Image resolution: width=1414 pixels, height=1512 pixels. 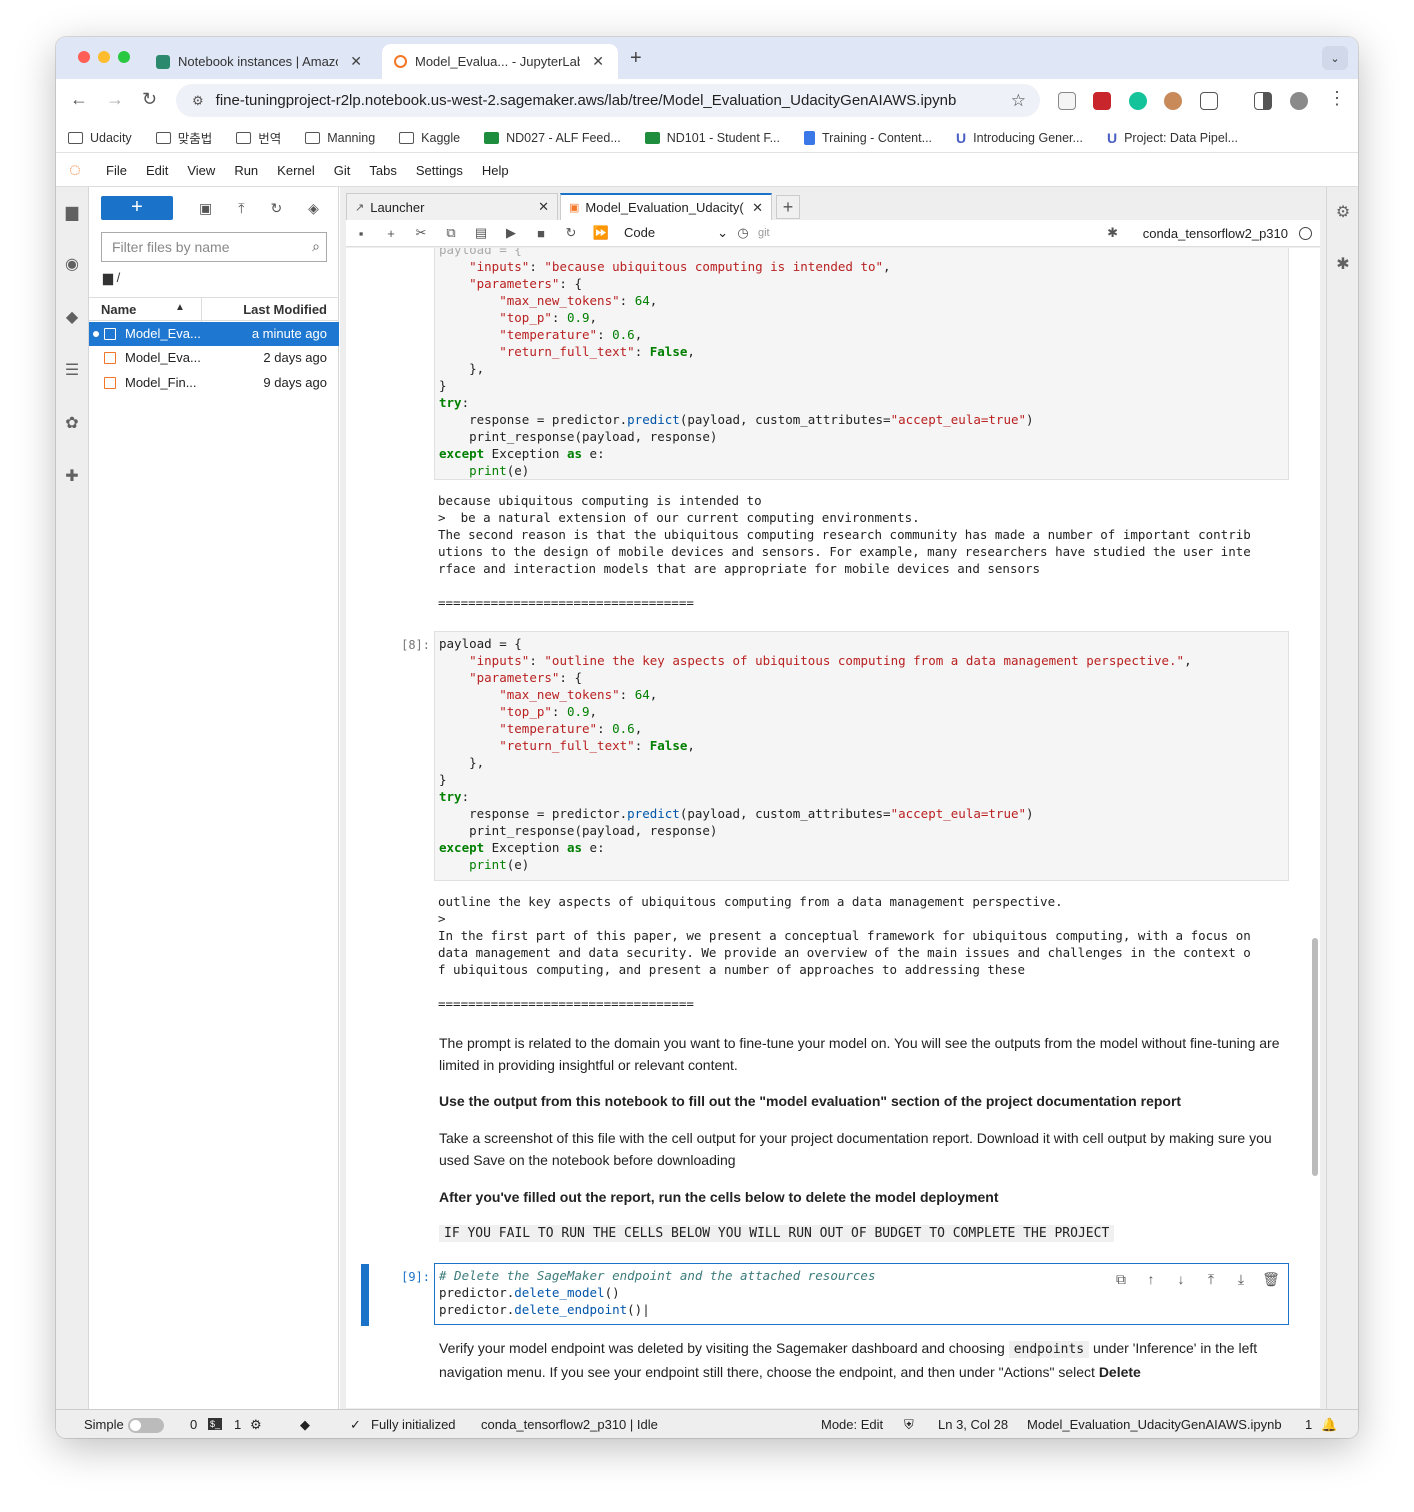 I want to click on insert-below-icon: ⤓, so click(x=1241, y=1279).